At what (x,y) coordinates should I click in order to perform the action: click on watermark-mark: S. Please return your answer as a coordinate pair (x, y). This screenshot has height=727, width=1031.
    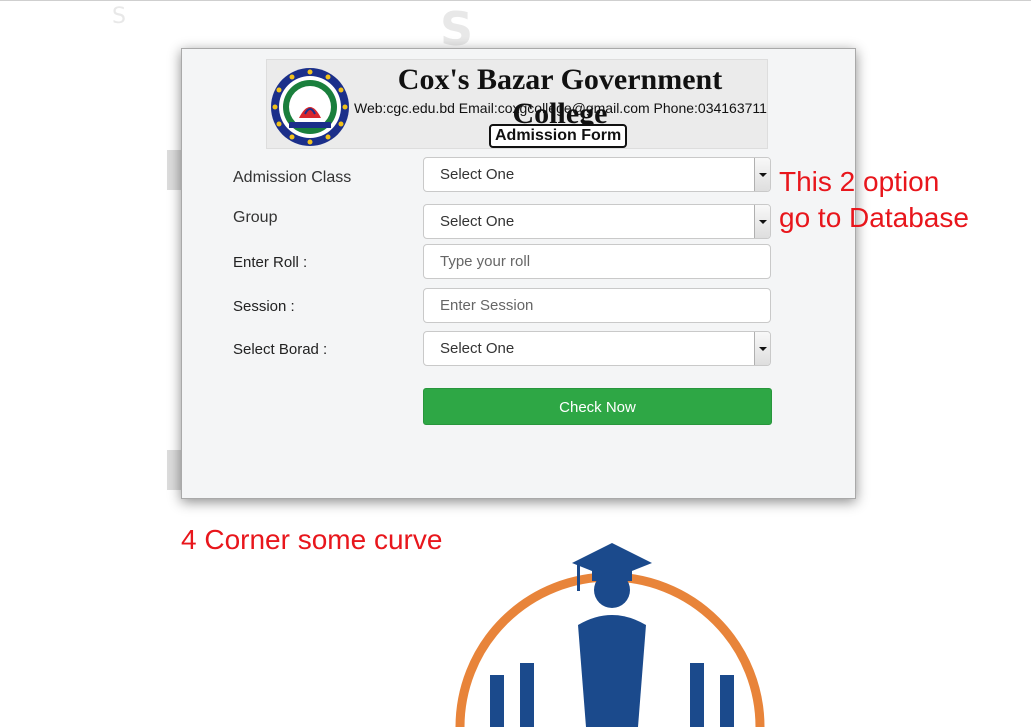
    Looking at the image, I should click on (119, 16).